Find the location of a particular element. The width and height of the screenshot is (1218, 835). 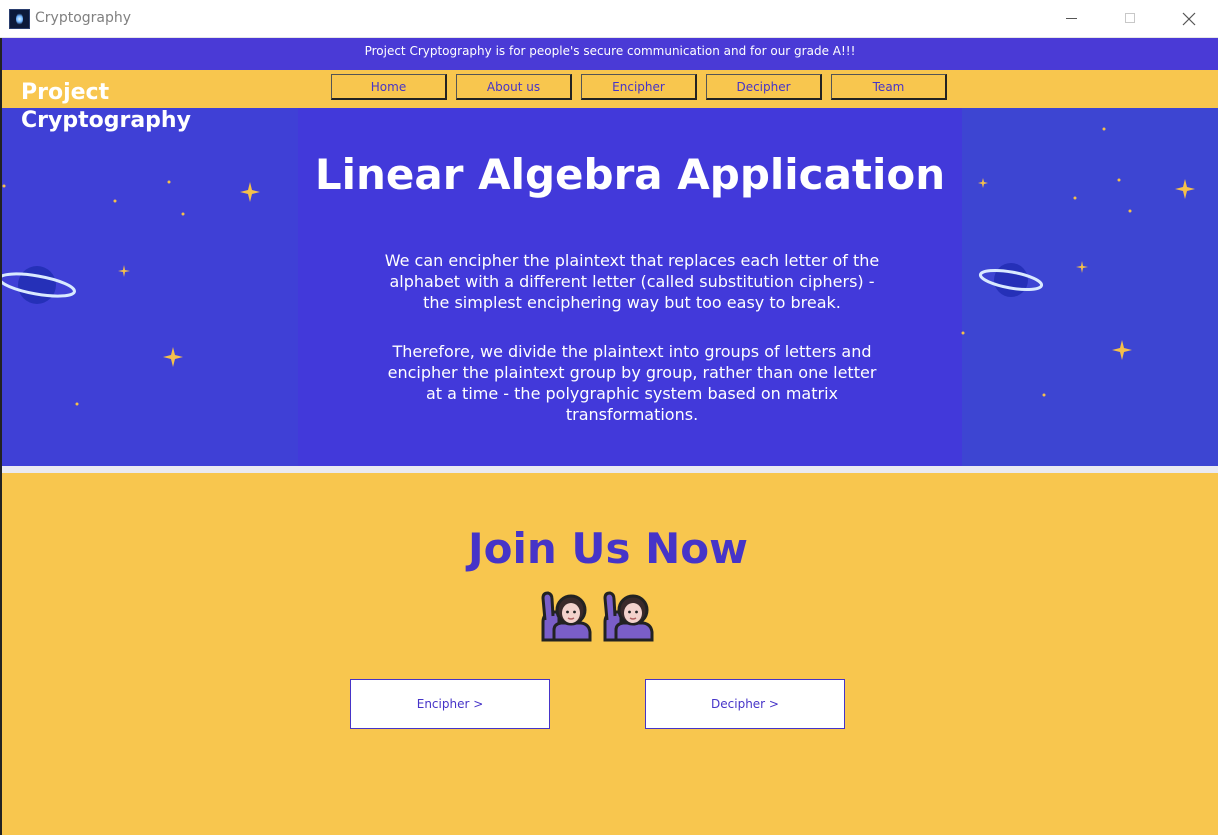

encipher-cta-button: Encipher > is located at coordinates (450, 704).